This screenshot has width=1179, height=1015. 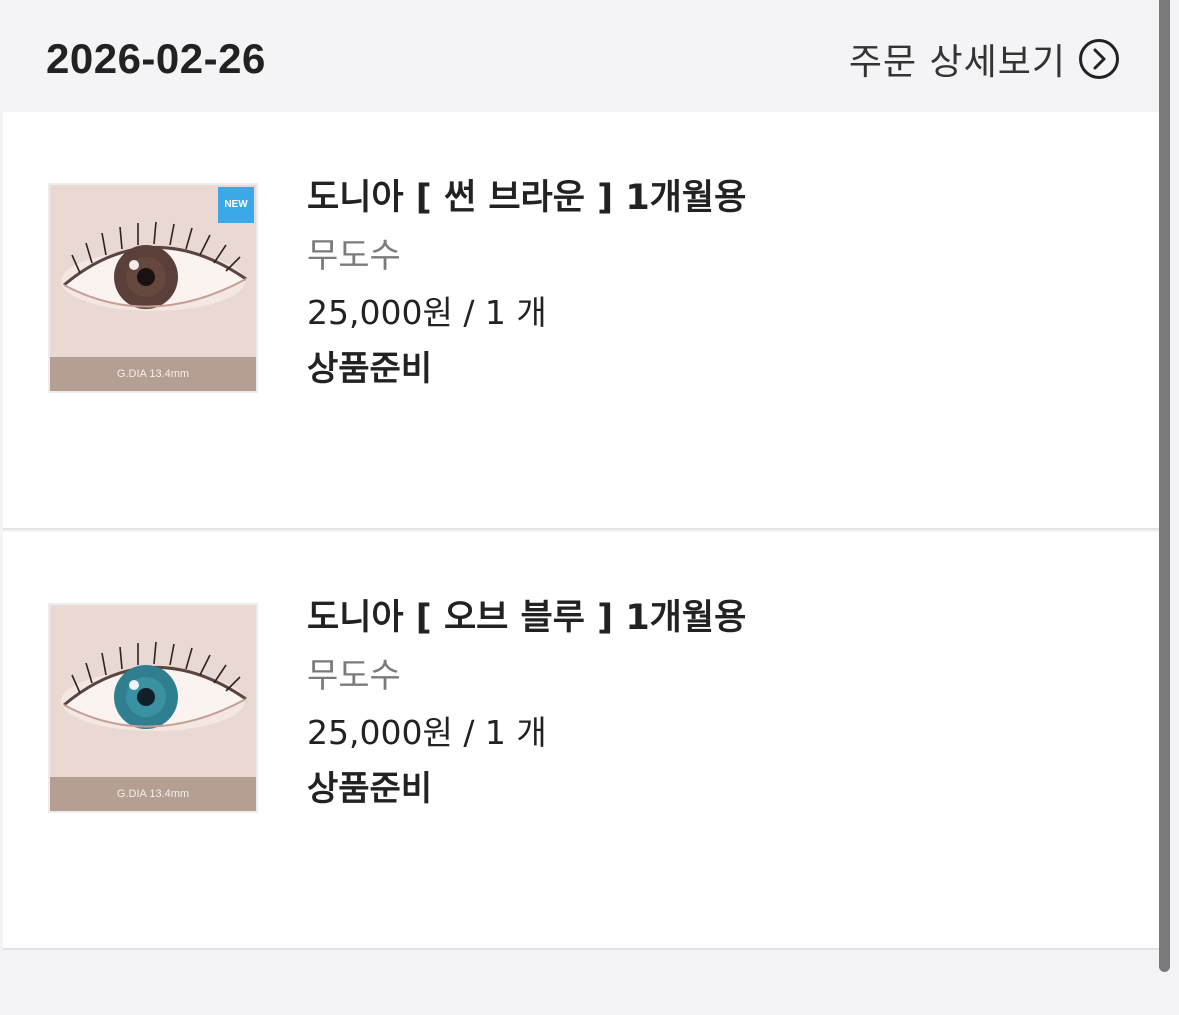 What do you see at coordinates (526, 618) in the screenshot?
I see `product-name: 도니아 [ 오브 블루 ] 1개월용` at bounding box center [526, 618].